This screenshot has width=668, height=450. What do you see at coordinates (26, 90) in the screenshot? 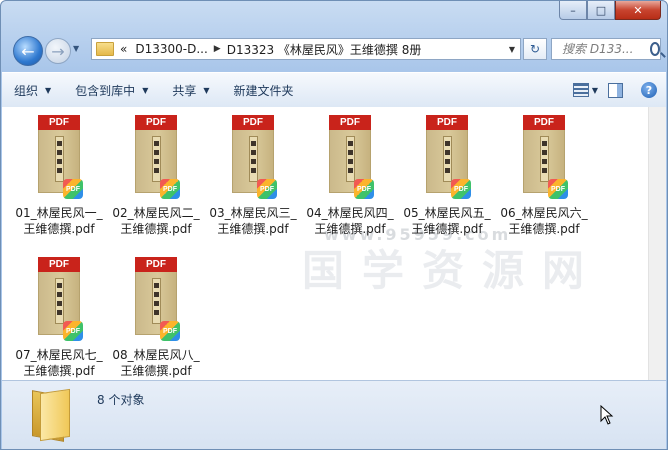
I see `organize-label: 组织` at bounding box center [26, 90].